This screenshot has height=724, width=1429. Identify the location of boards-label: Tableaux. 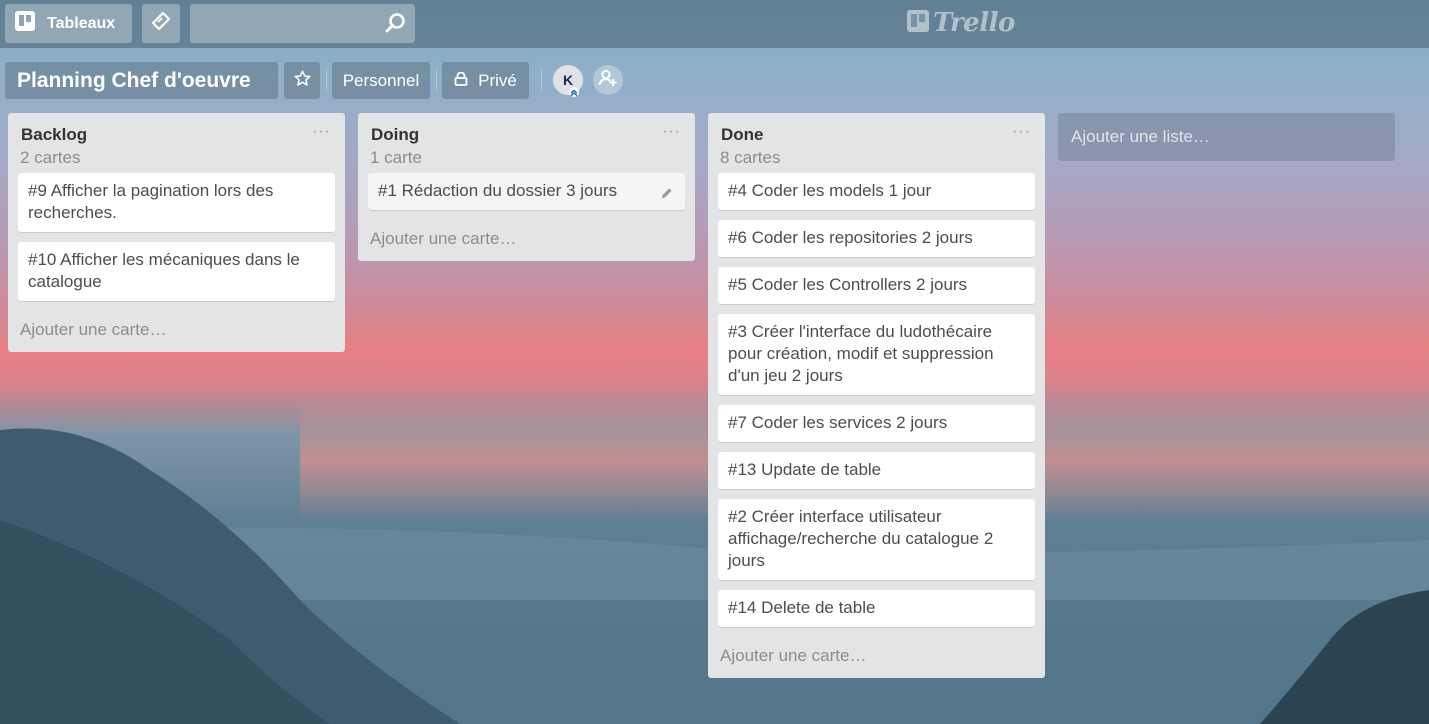
(81, 23).